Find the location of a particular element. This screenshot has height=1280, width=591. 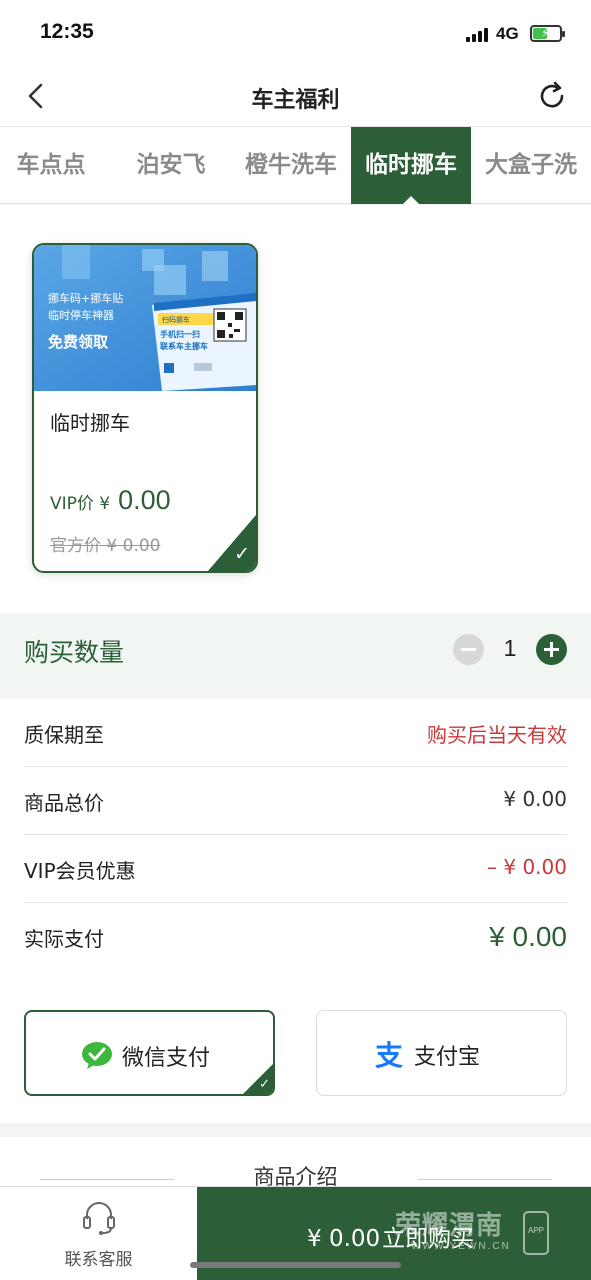

vip-discount-label: VIP会员优惠 is located at coordinates (80, 871).